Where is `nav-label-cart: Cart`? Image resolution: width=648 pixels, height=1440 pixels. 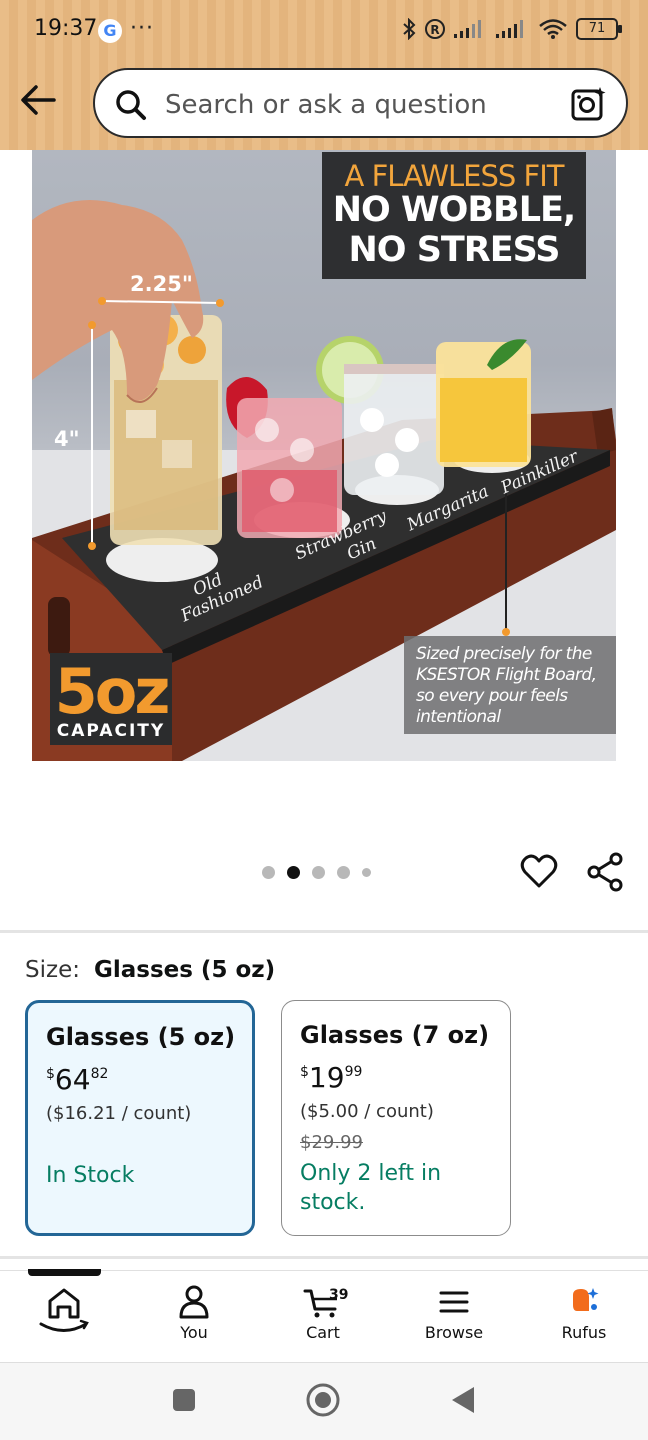
nav-label-cart: Cart is located at coordinates (323, 1332).